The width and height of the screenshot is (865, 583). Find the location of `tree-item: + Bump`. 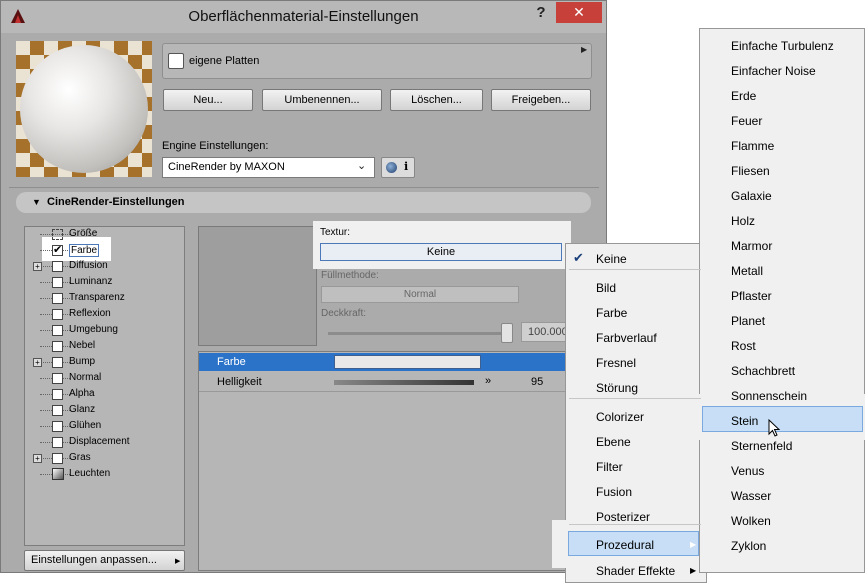

tree-item: + Bump is located at coordinates (103, 363).